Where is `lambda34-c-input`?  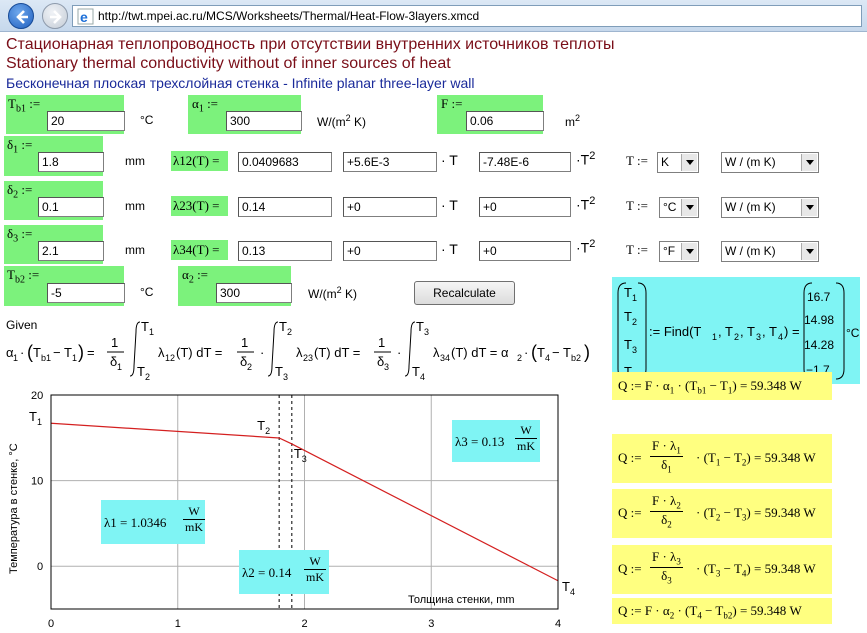 lambda34-c-input is located at coordinates (525, 251).